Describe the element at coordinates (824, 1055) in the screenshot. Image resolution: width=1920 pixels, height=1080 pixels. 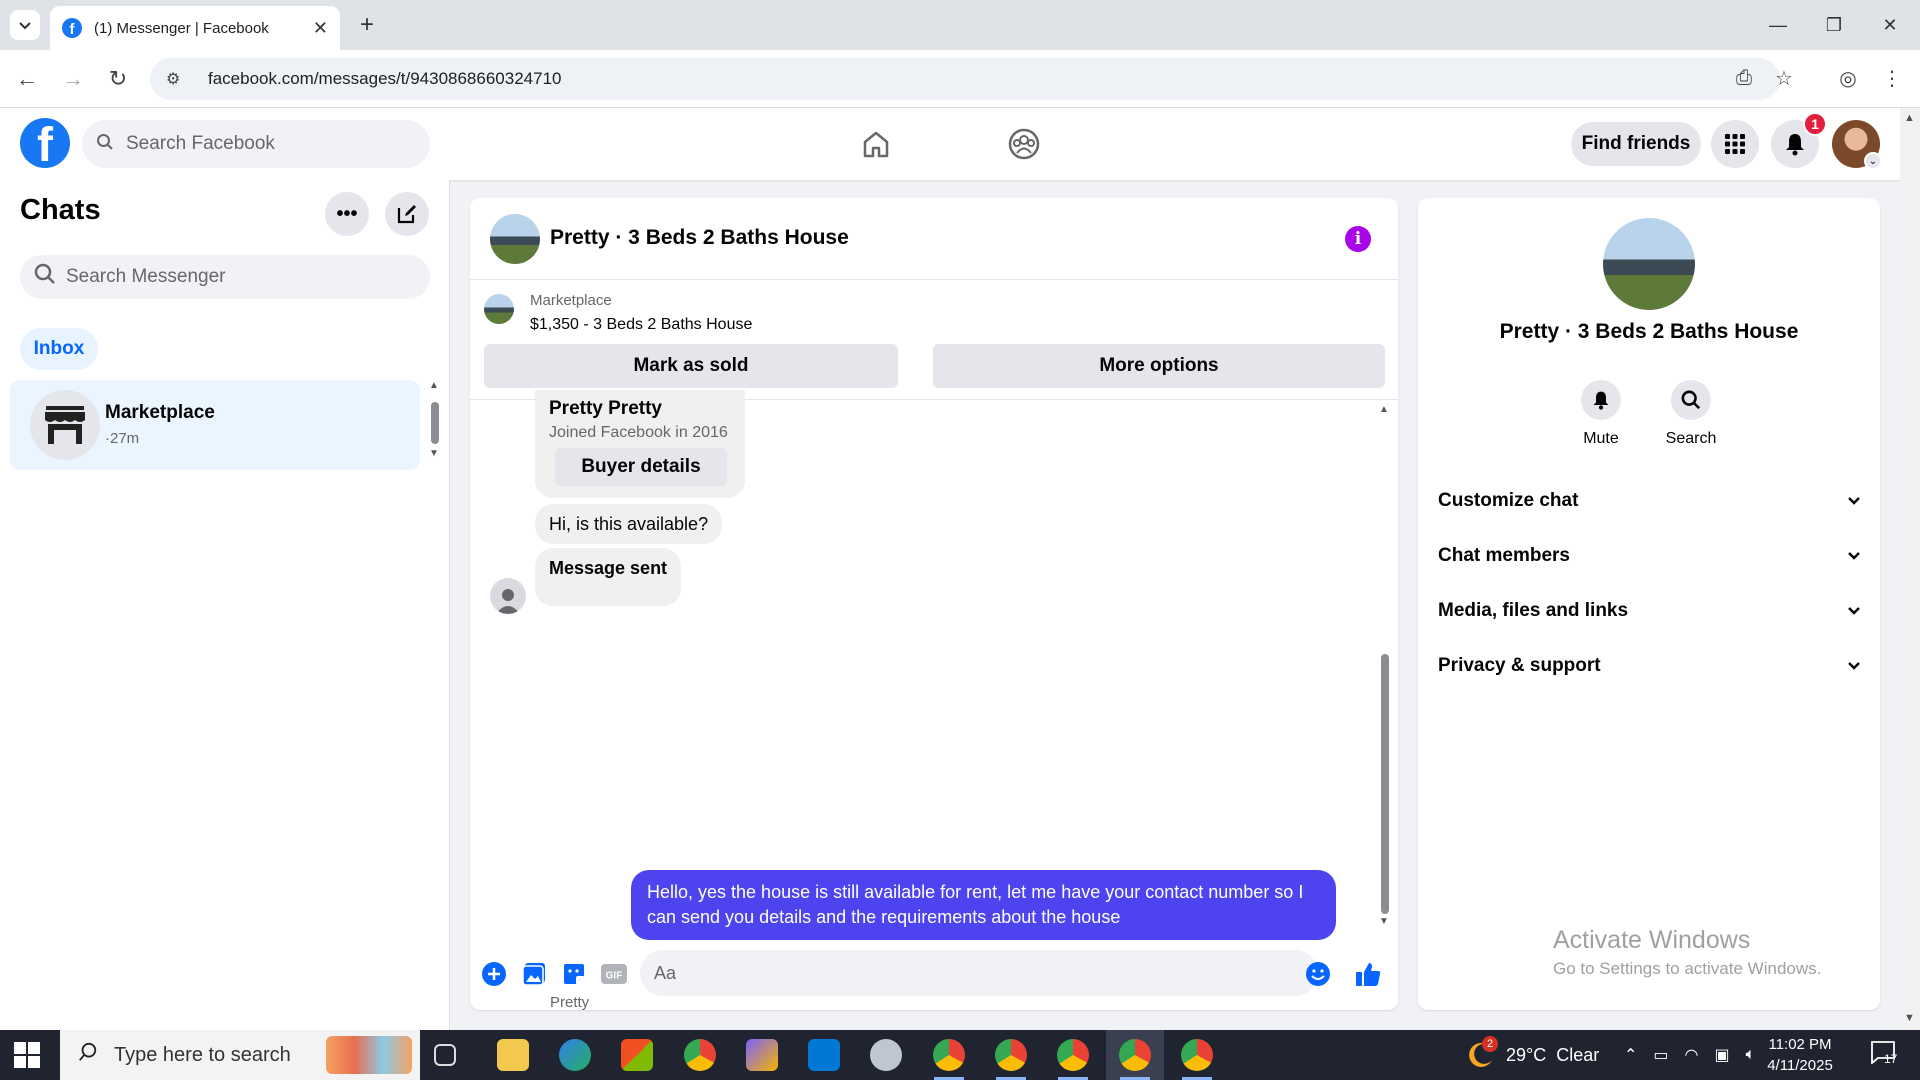
I see `outlook-icon` at that location.